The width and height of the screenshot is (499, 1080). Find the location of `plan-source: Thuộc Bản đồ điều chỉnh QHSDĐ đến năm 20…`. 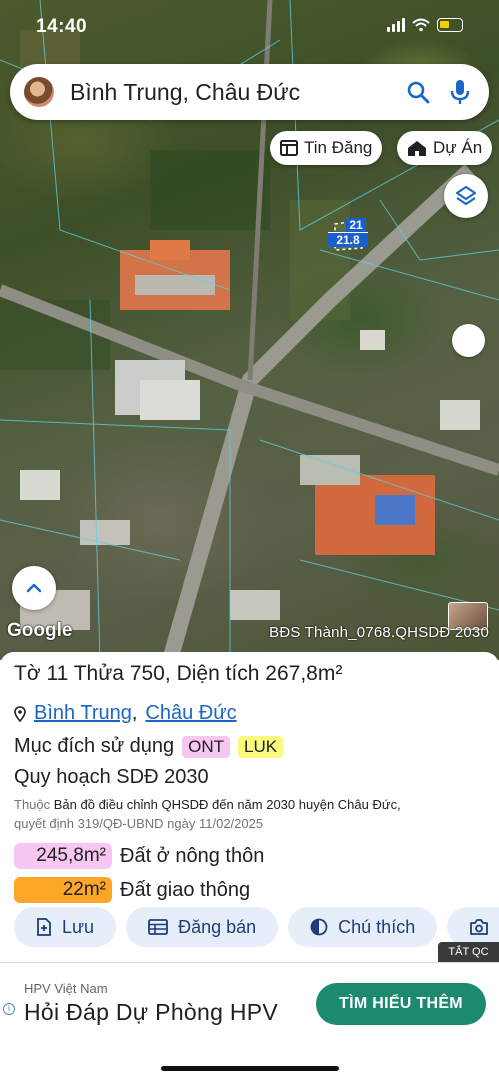

plan-source: Thuộc Bản đồ điều chỉnh QHSDĐ đến năm 20… is located at coordinates (249, 814).